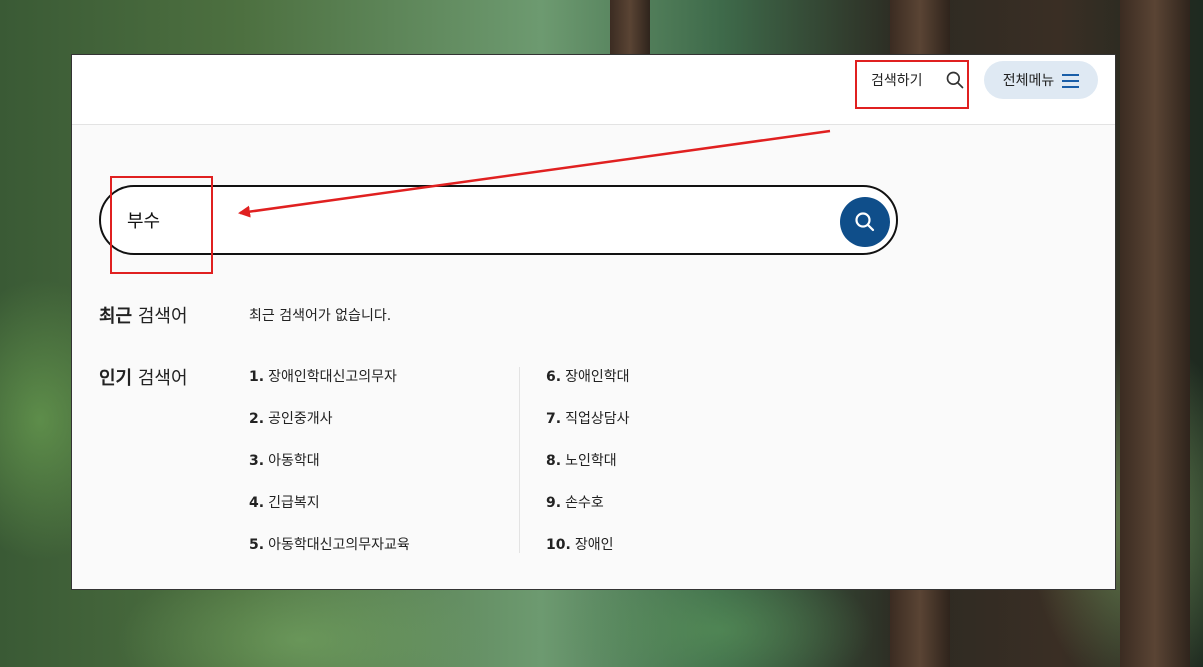  What do you see at coordinates (143, 378) in the screenshot?
I see `popular-searches-label: 인기 검색어` at bounding box center [143, 378].